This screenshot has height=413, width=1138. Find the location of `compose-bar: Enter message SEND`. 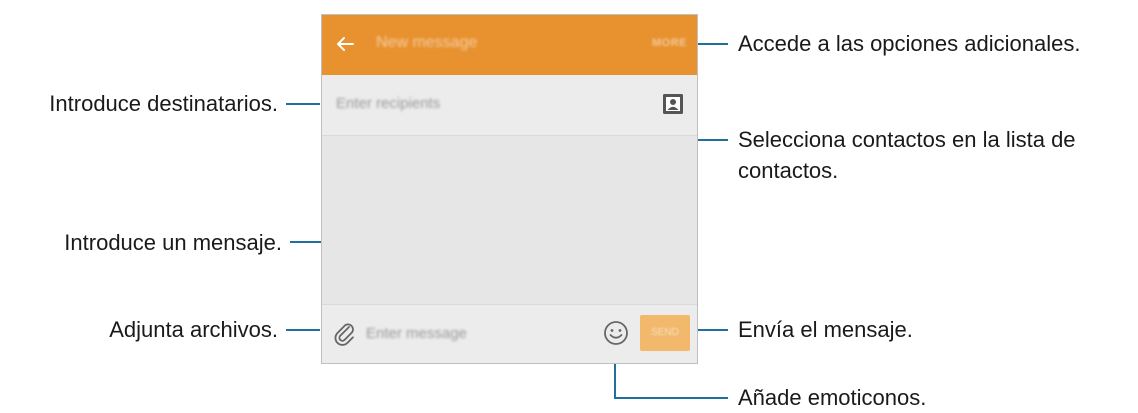

compose-bar: Enter message SEND is located at coordinates (509, 333).